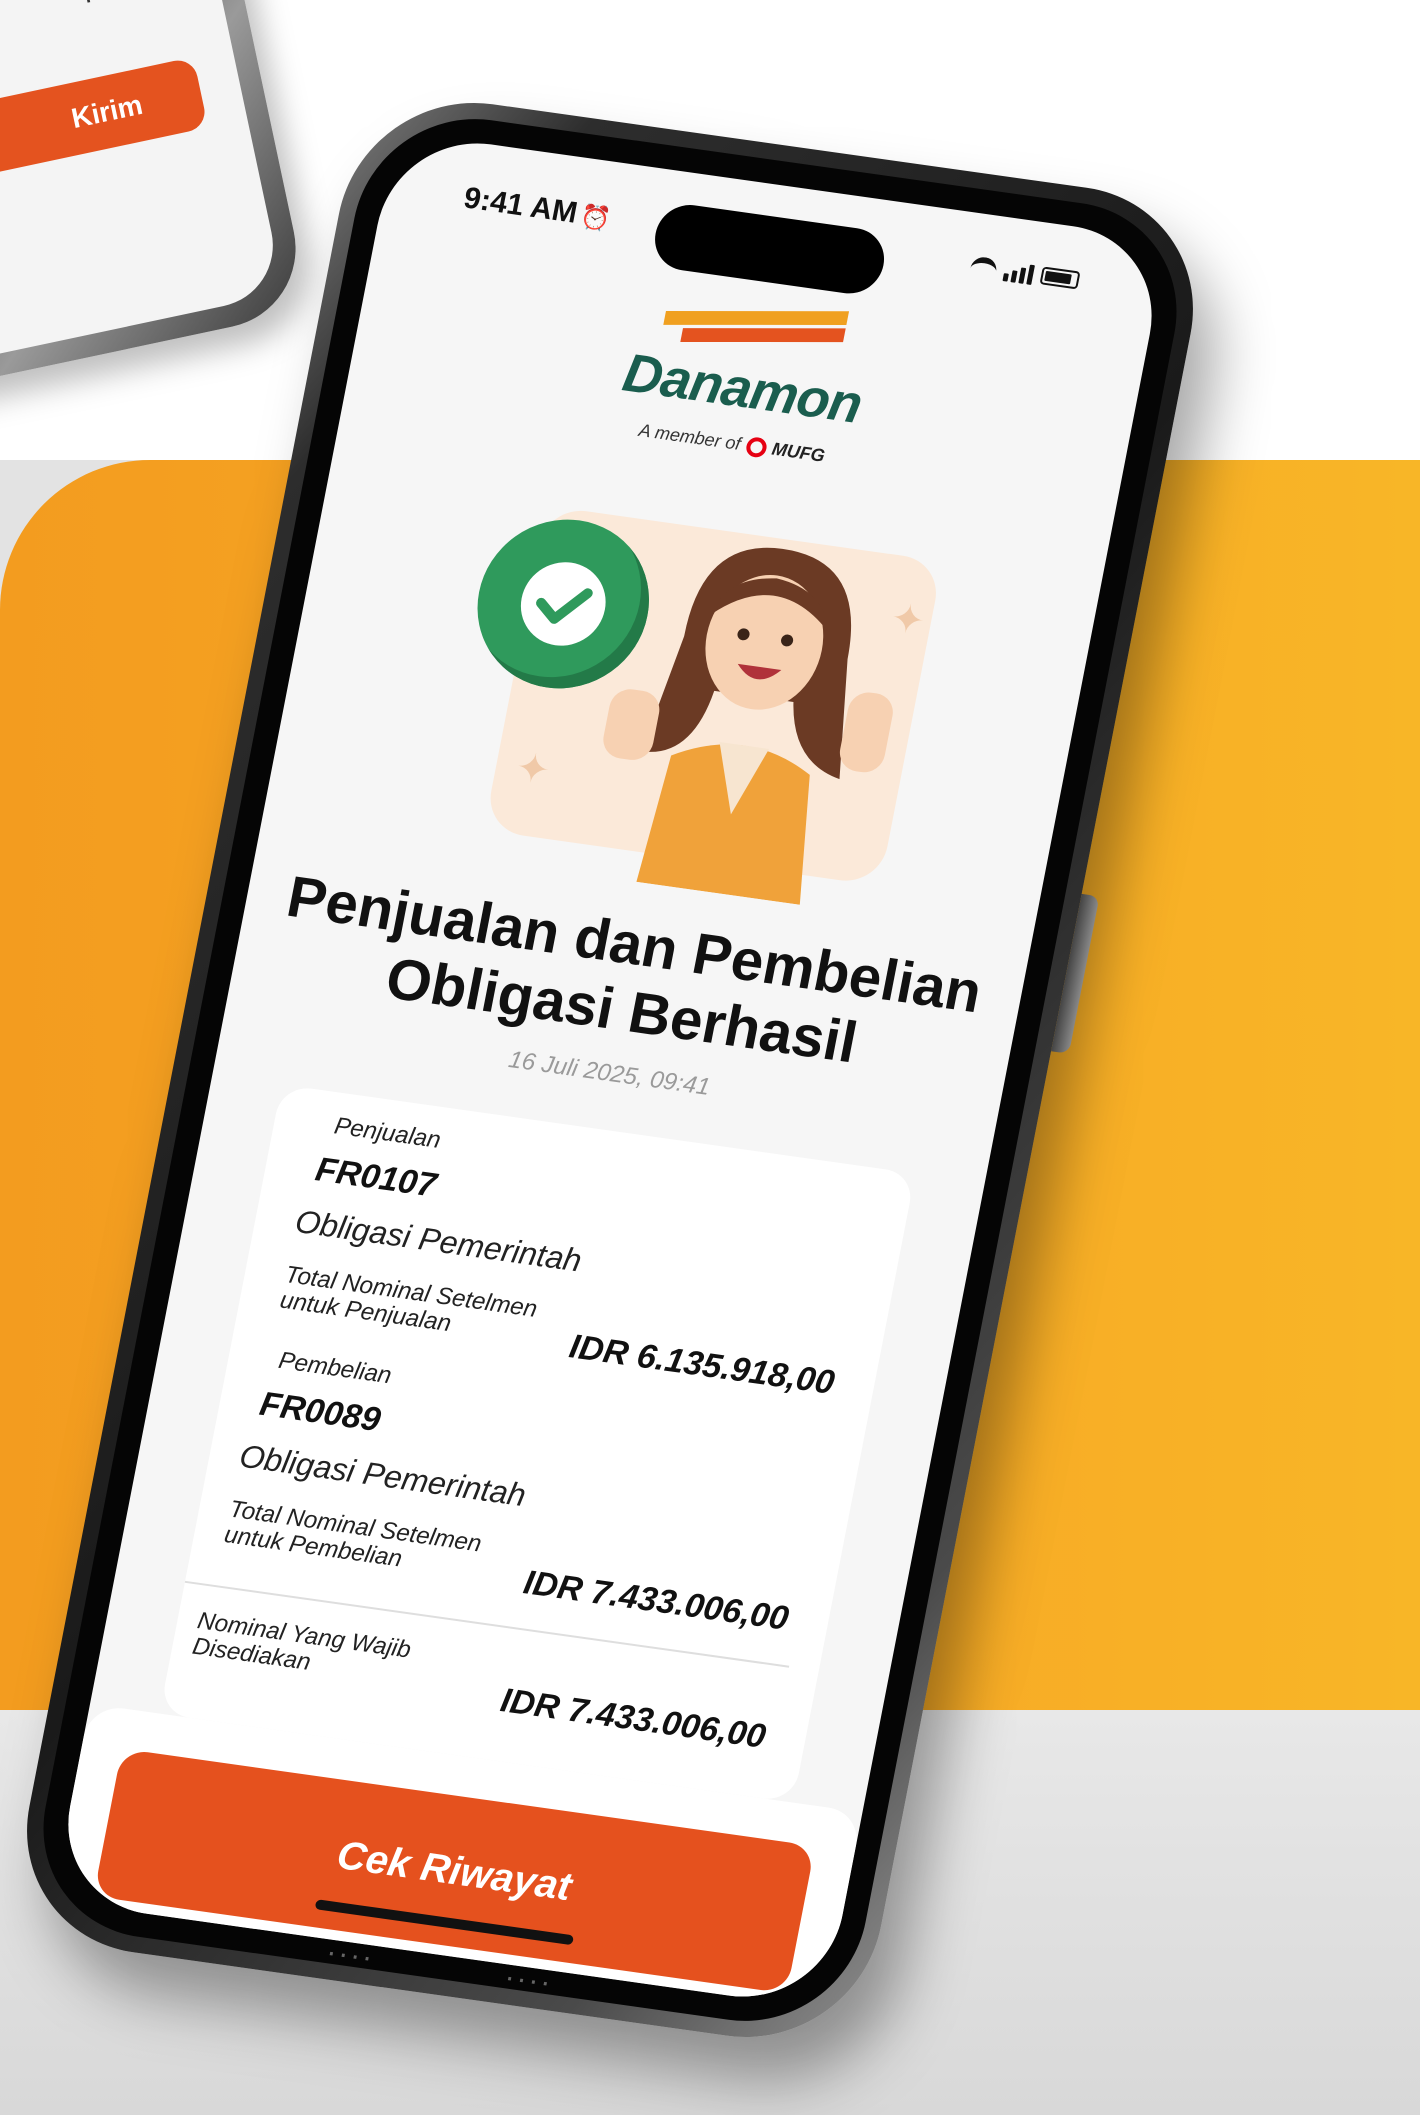 The image size is (1420, 2115). I want to click on mufg-text: MUFG, so click(798, 452).